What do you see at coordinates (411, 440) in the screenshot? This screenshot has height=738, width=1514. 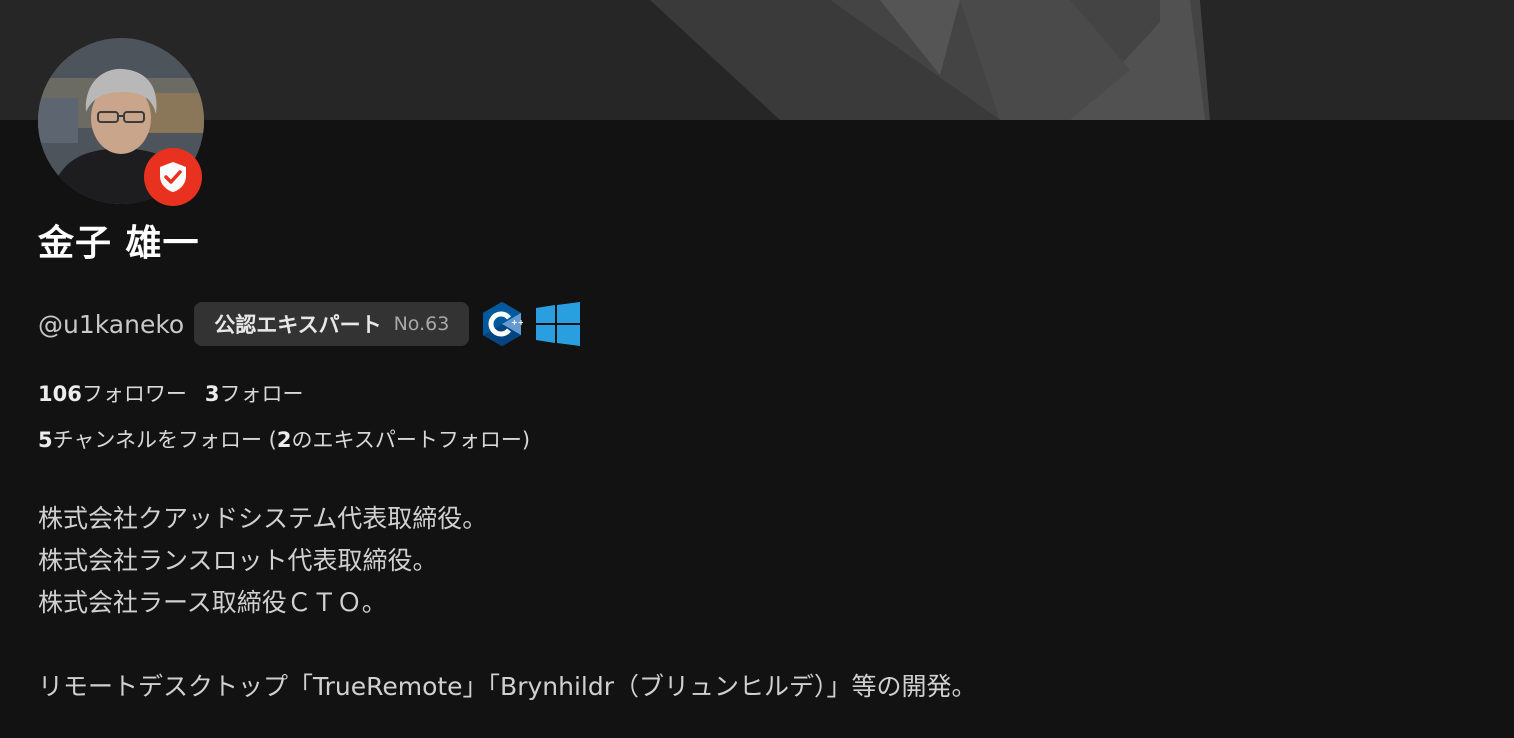 I see `expert-follow-label: のエキスパートフォロー)` at bounding box center [411, 440].